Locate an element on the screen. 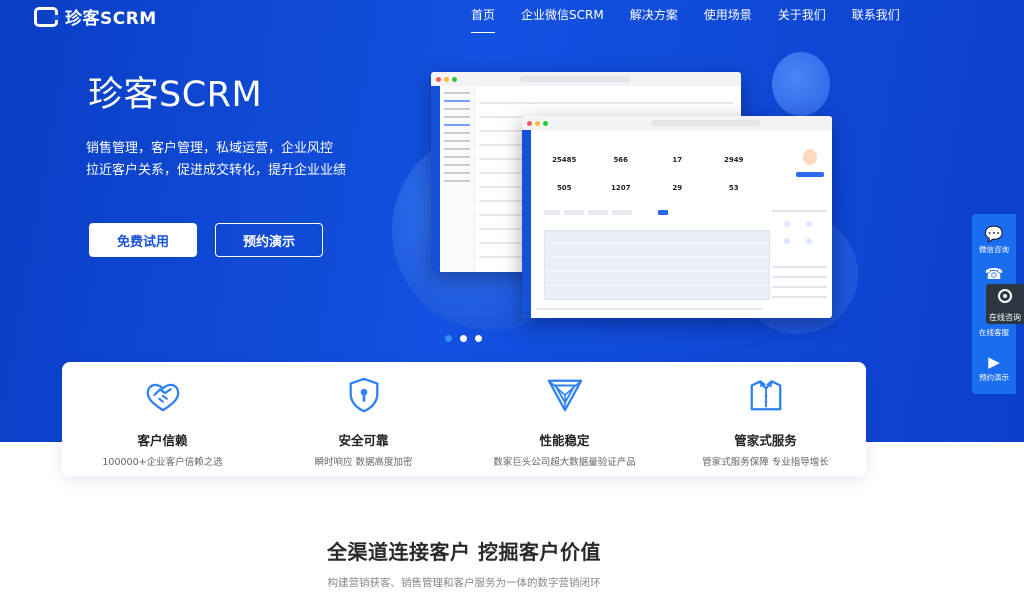 This screenshot has height=608, width=1024. hero-subtitle-line: 销售管理，客户管理，私域运营，企业风控 is located at coordinates (210, 148).